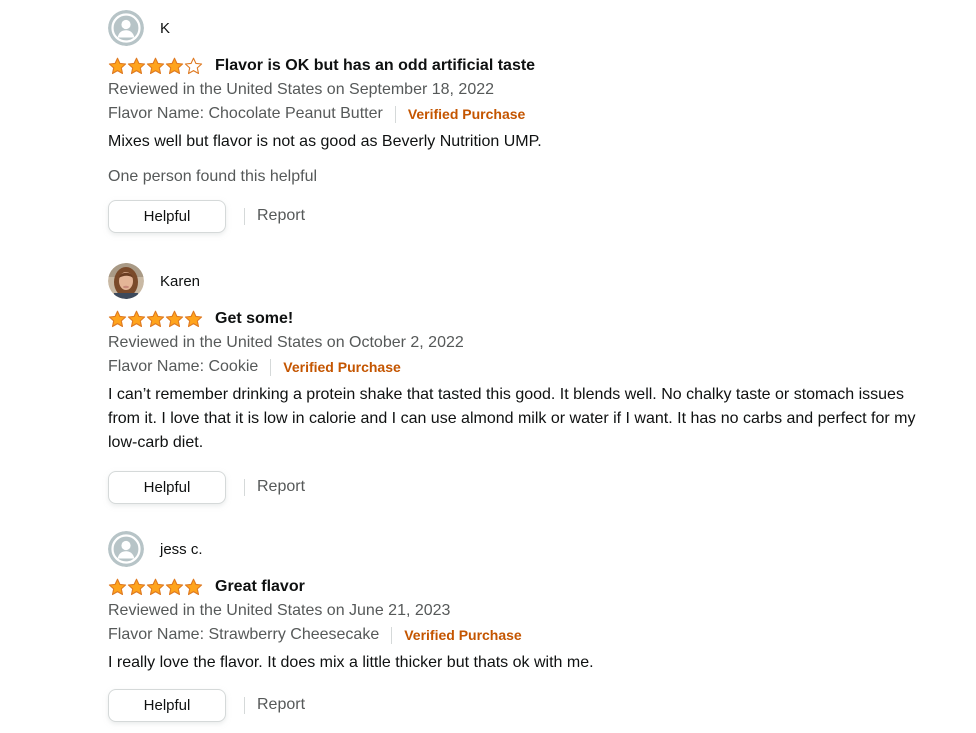 This screenshot has width=976, height=733. What do you see at coordinates (193, 66) in the screenshot?
I see `star-empty-icon` at bounding box center [193, 66].